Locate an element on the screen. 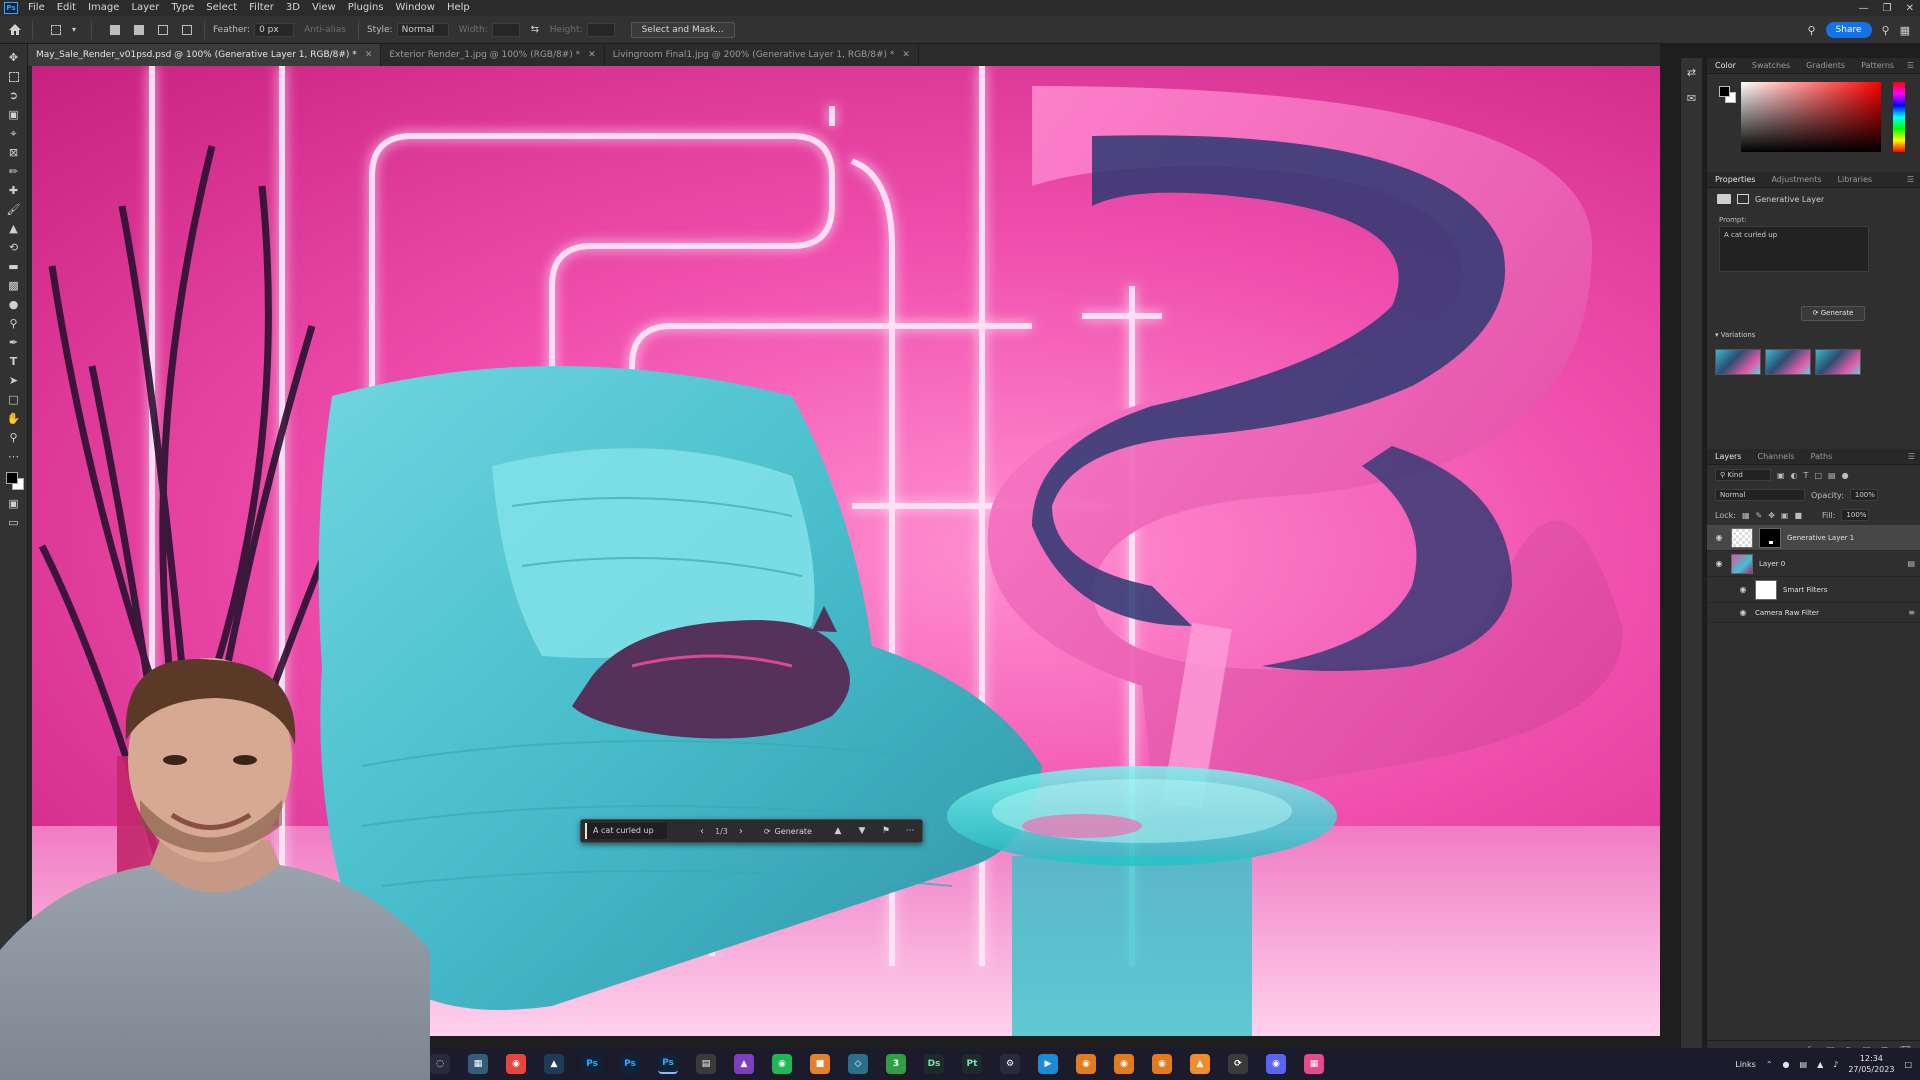  foreground-color is located at coordinates (1724, 91).